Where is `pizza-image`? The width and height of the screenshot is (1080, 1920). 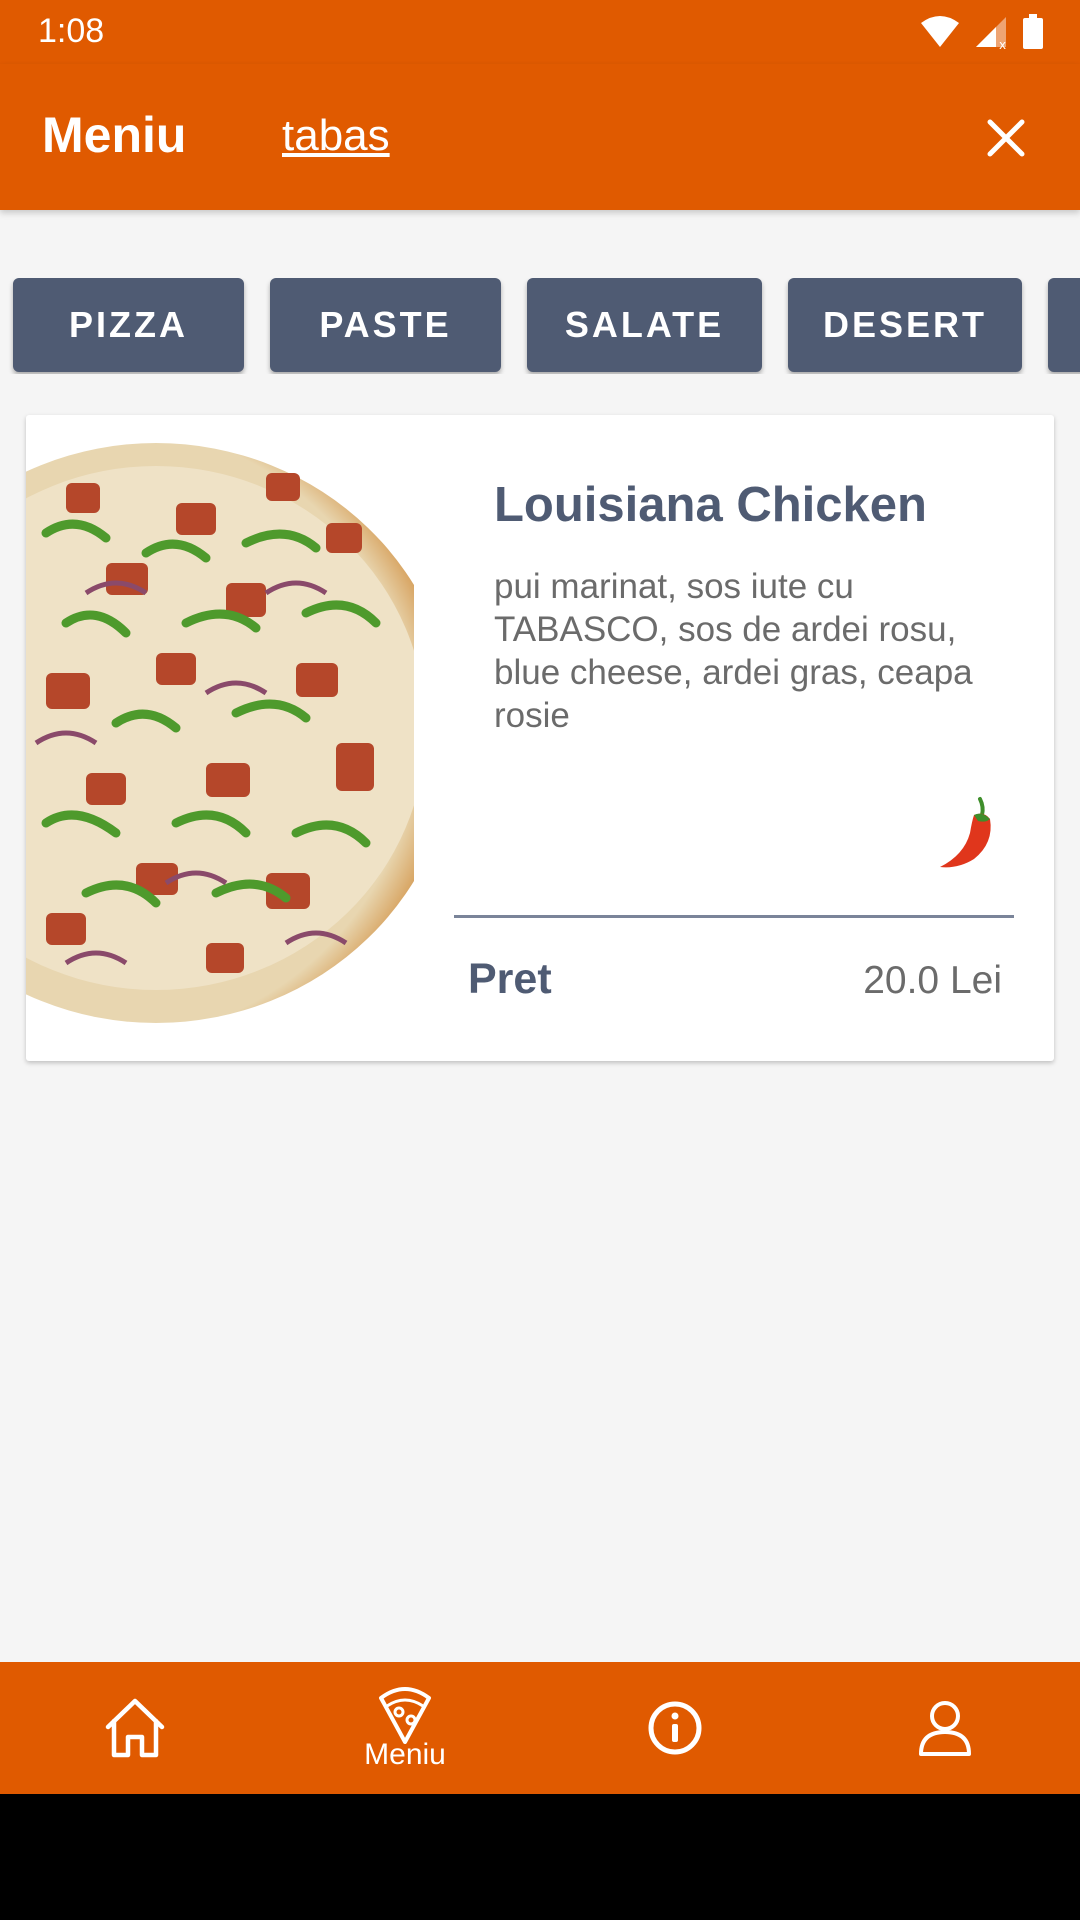
pizza-image is located at coordinates (220, 733).